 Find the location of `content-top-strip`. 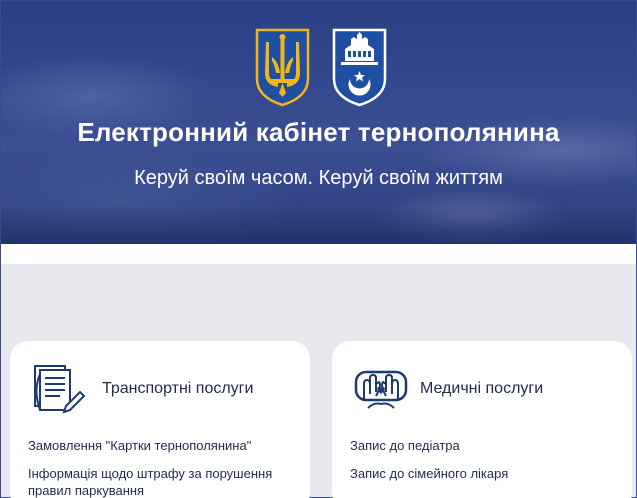

content-top-strip is located at coordinates (318, 254).